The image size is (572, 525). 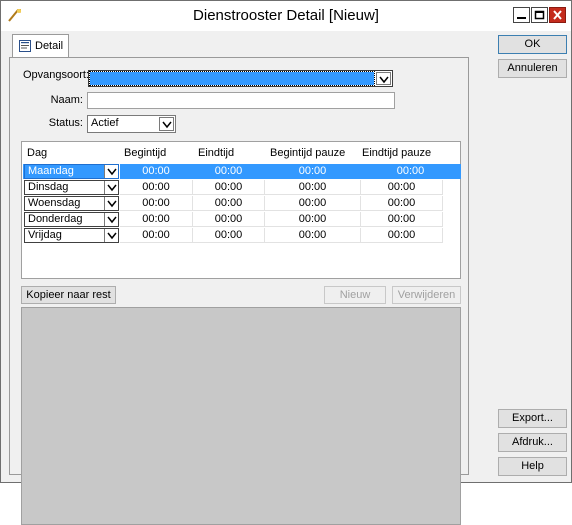 What do you see at coordinates (532, 68) in the screenshot?
I see `annuleren-button: Annuleren` at bounding box center [532, 68].